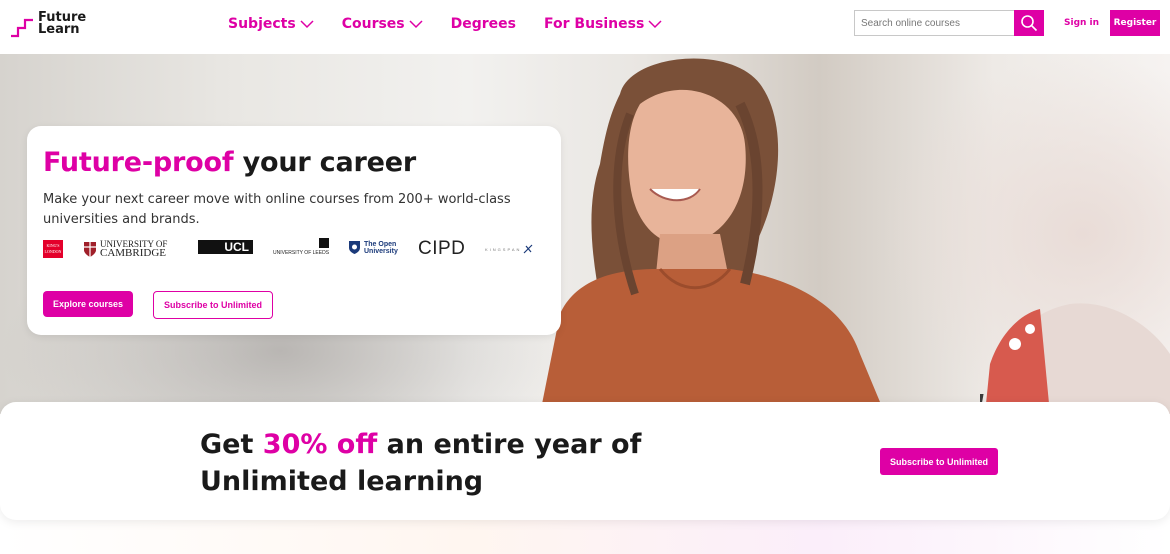 The image size is (1170, 554). Describe the element at coordinates (231, 444) in the screenshot. I see `promo-line-1-start: Get` at that location.